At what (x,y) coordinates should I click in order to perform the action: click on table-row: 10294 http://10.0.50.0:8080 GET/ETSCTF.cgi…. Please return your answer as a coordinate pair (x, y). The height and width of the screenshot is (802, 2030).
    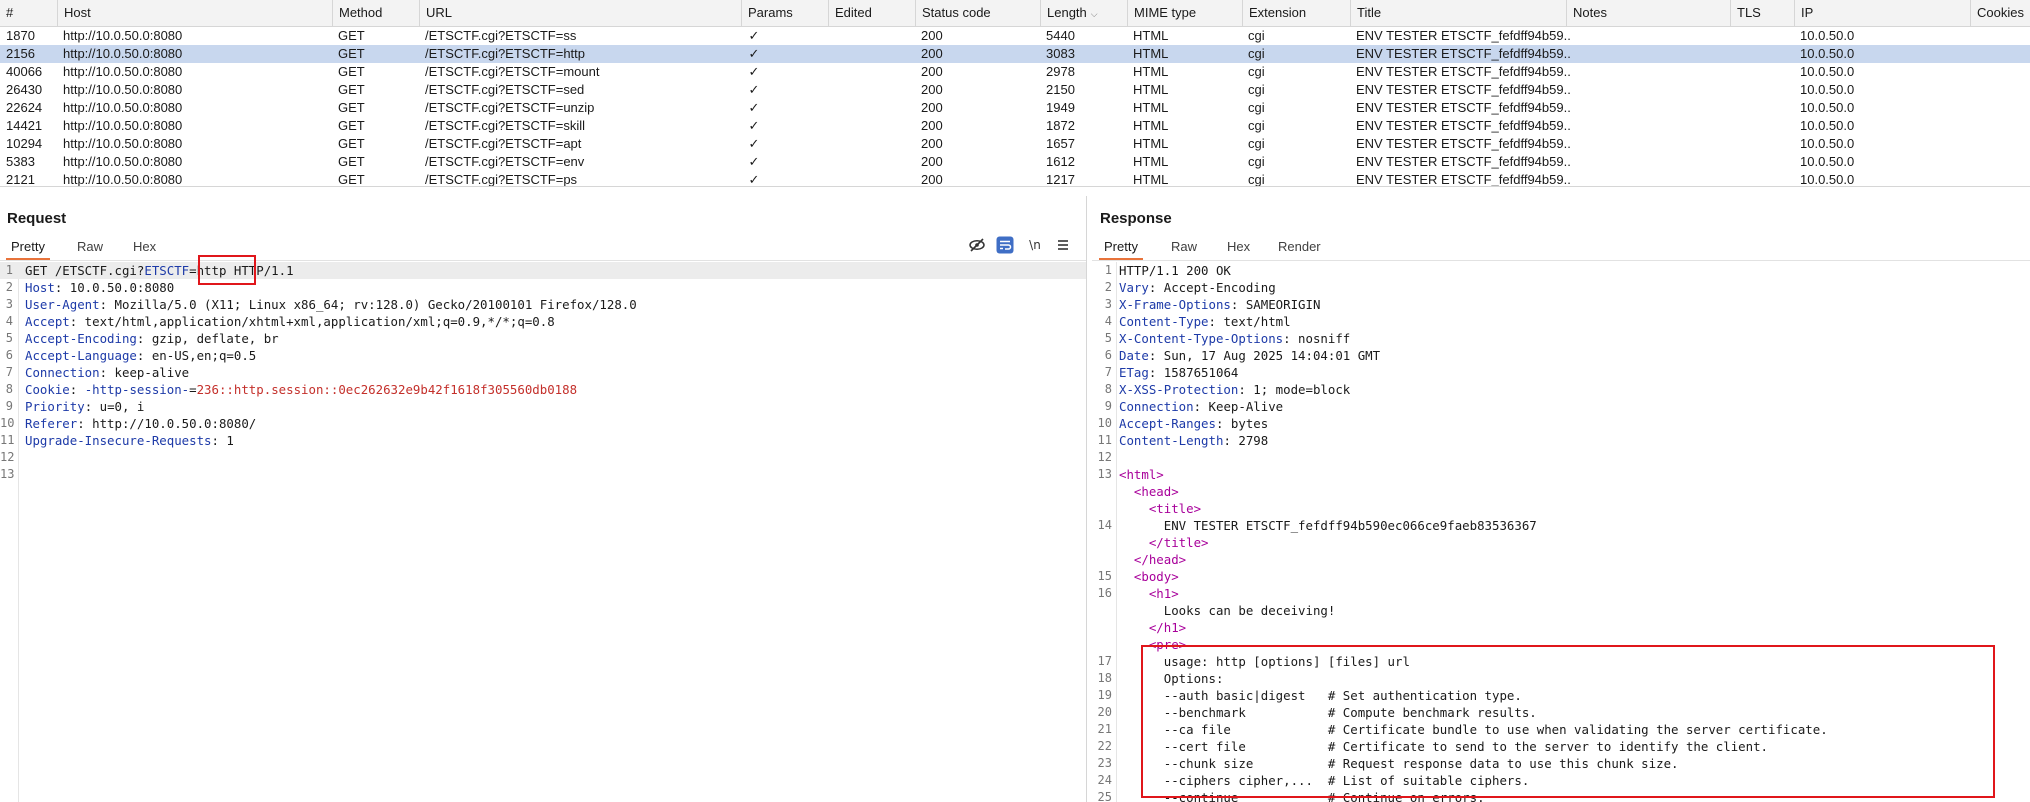
    Looking at the image, I should click on (1015, 144).